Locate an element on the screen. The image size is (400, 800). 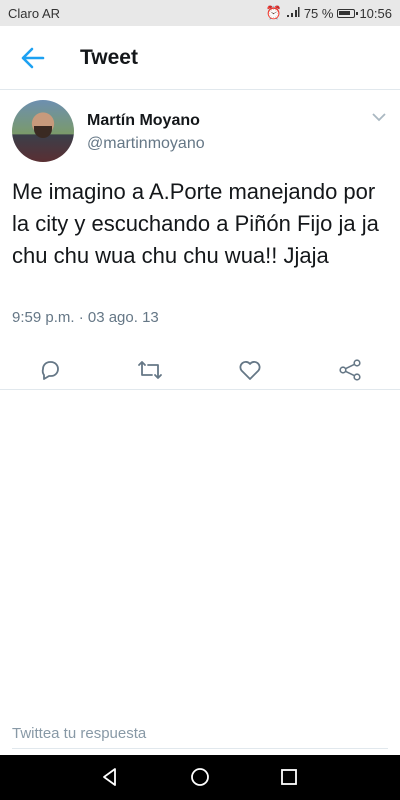
reply-placeholder: Twittea tu respuesta is located at coordinates (79, 733).